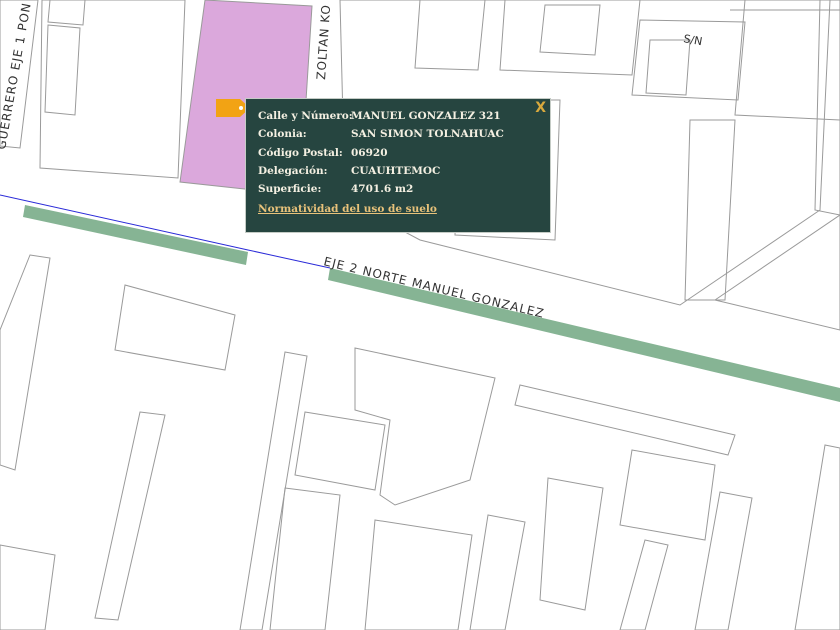 This screenshot has height=630, width=840. What do you see at coordinates (434, 287) in the screenshot?
I see `street-label-eje2: EJE 2 NORTE MANUEL GONZALEZ` at bounding box center [434, 287].